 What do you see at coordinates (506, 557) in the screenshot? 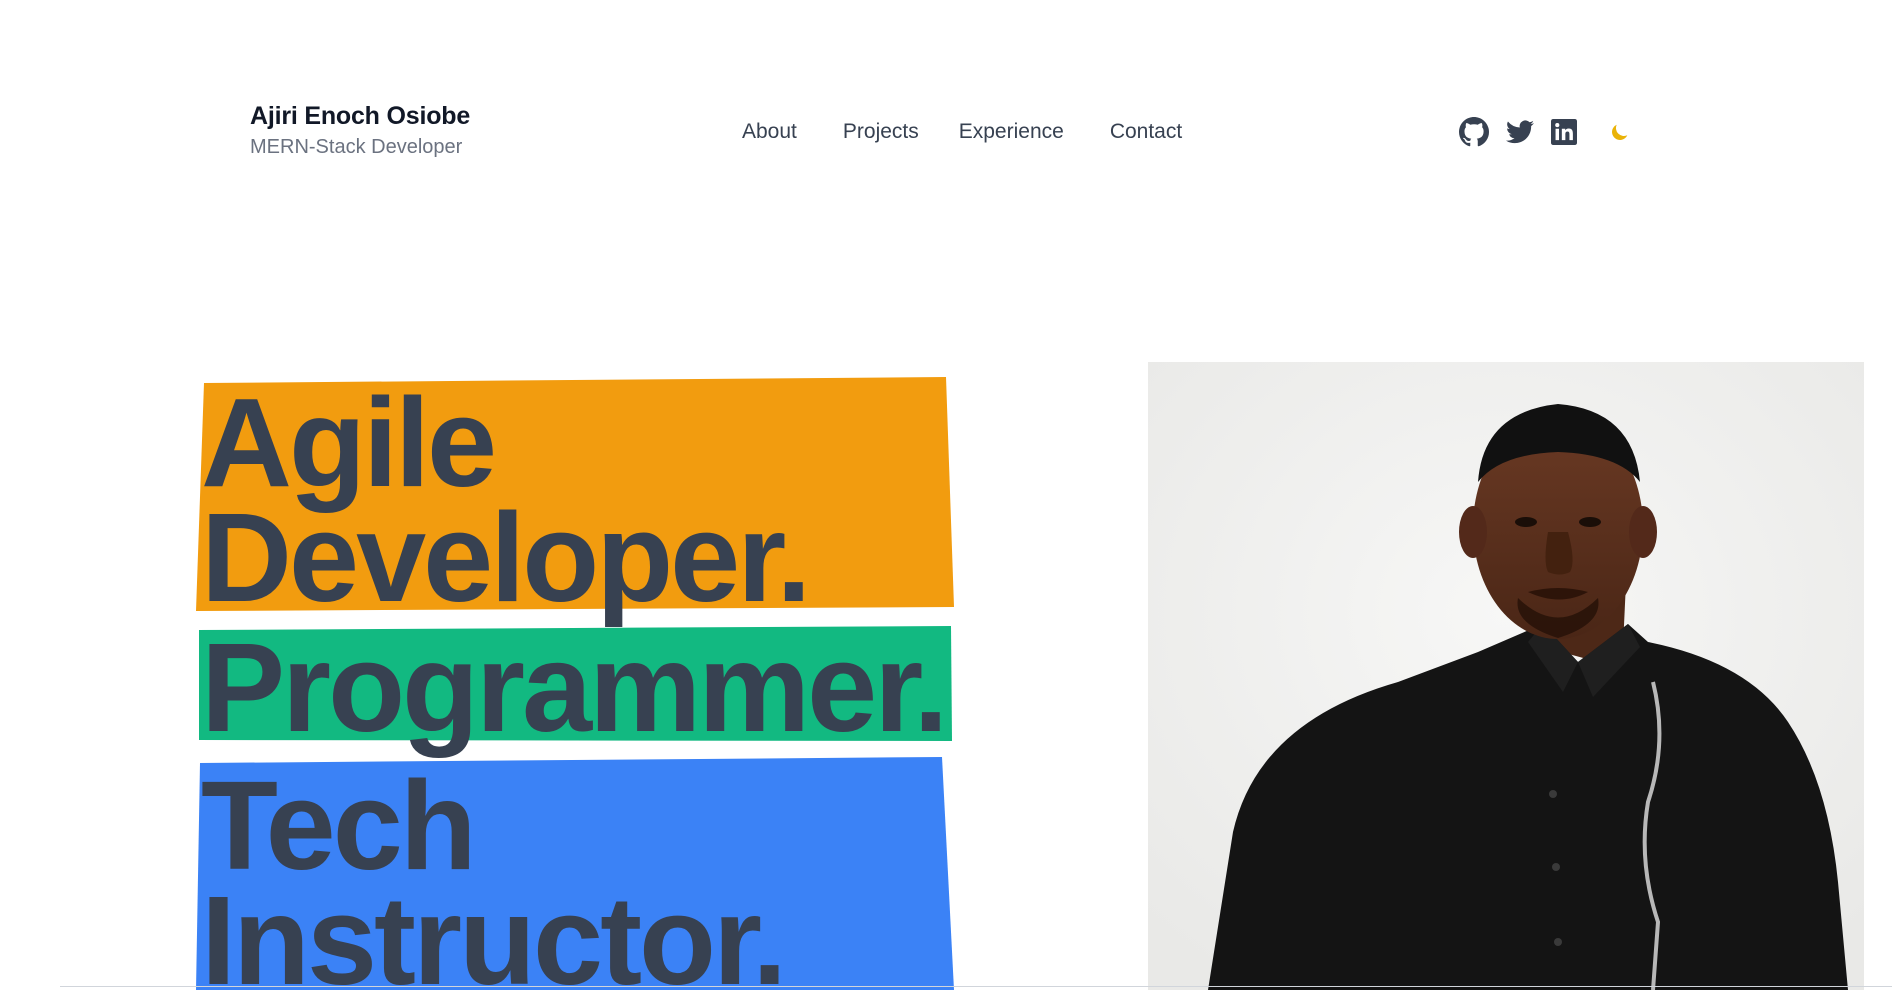
I see `headline-line-developer: Developer.` at bounding box center [506, 557].